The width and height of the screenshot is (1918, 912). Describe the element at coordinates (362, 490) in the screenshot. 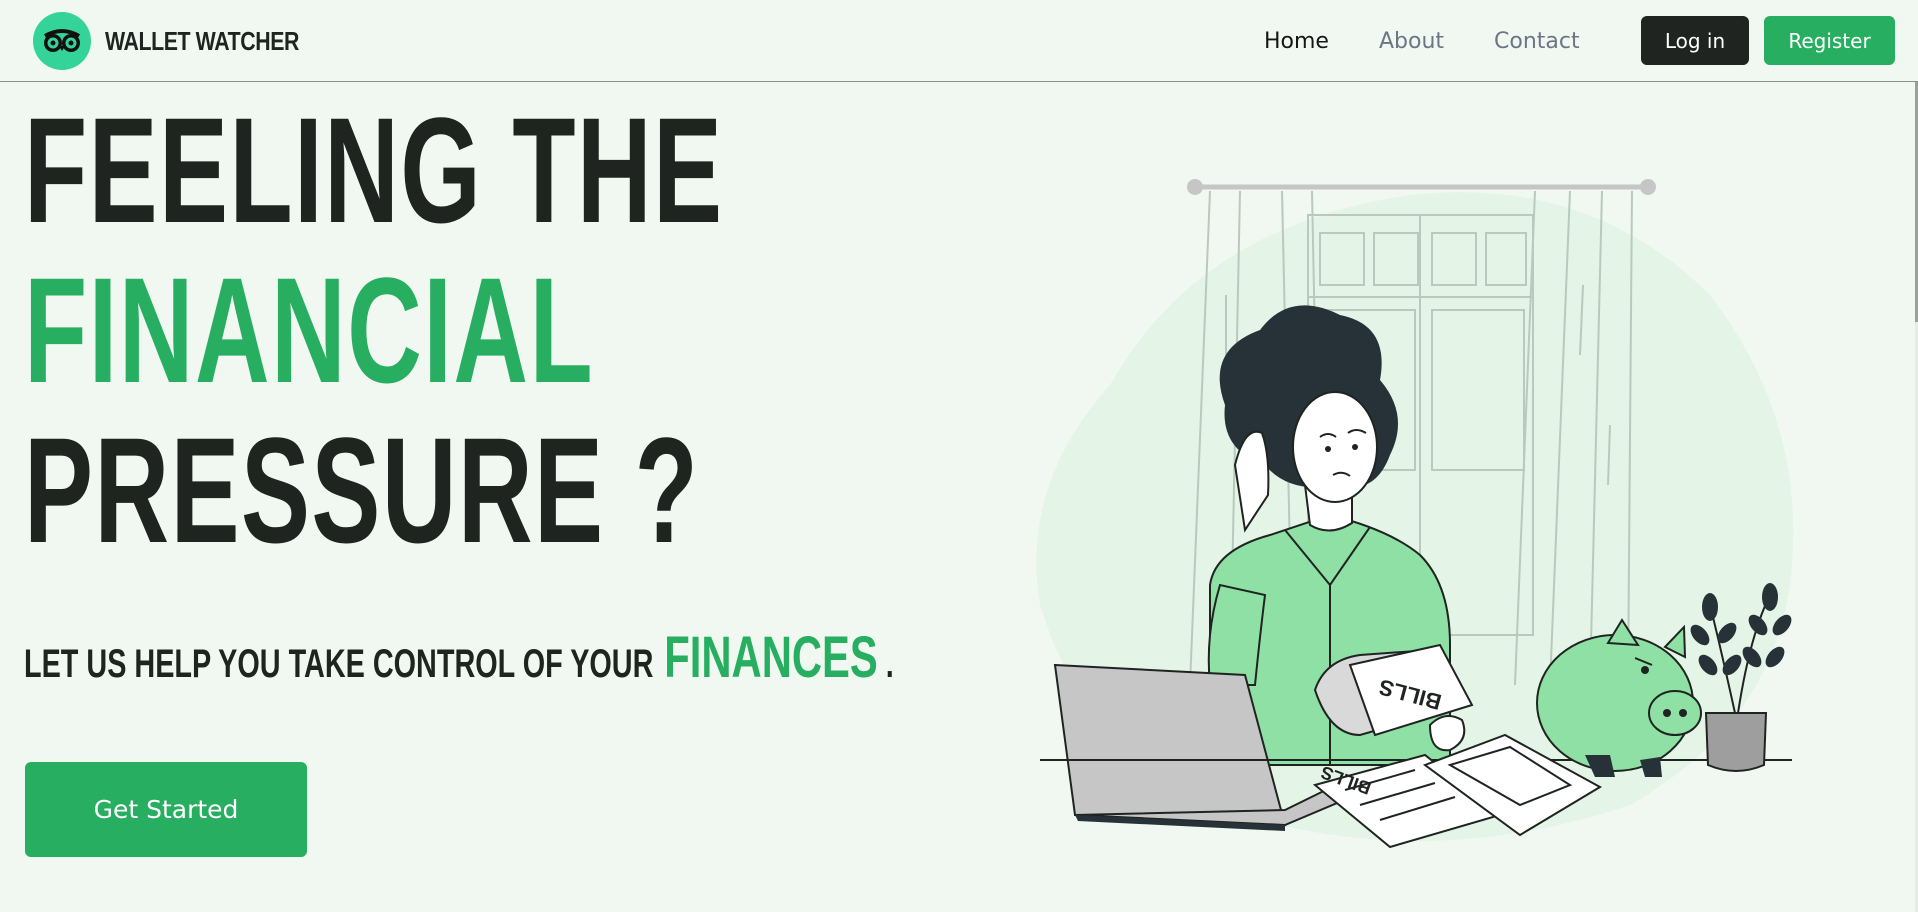

I see `headline-line-3: PRESSURE ?` at that location.